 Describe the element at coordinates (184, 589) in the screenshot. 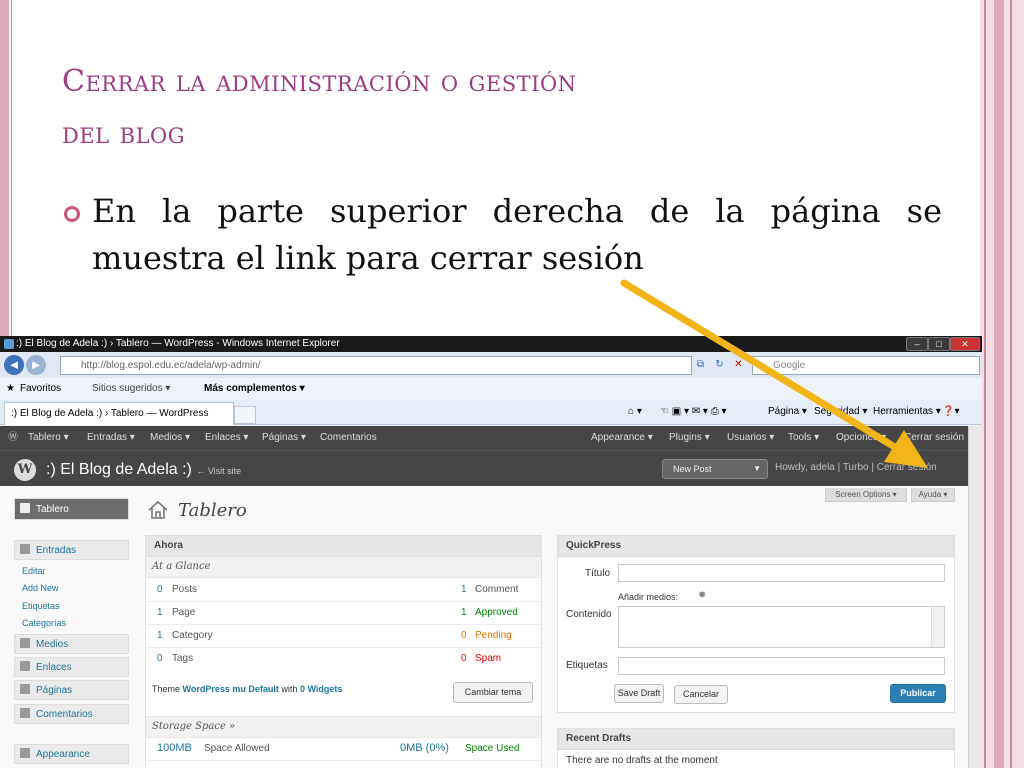

I see `posts-label: Posts` at that location.